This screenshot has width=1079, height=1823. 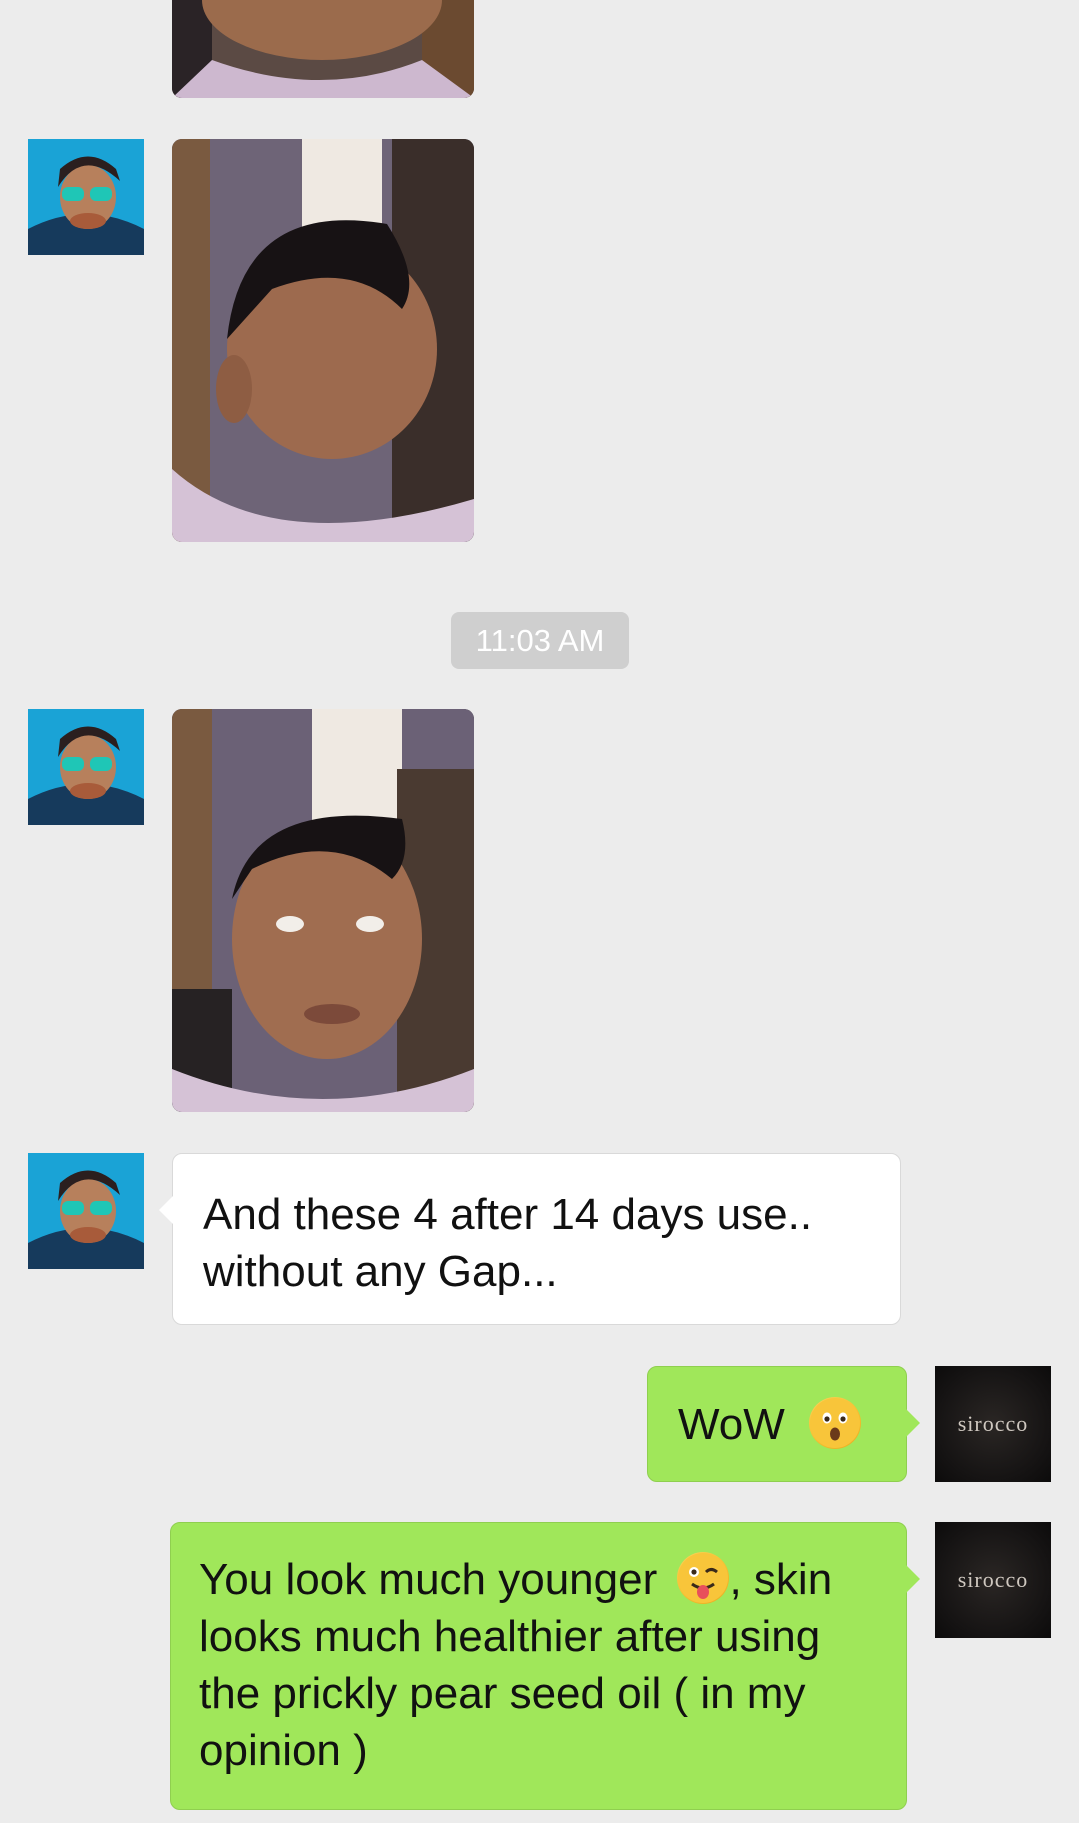 What do you see at coordinates (703, 1578) in the screenshot?
I see `winking-tongue-face-emoji-icon` at bounding box center [703, 1578].